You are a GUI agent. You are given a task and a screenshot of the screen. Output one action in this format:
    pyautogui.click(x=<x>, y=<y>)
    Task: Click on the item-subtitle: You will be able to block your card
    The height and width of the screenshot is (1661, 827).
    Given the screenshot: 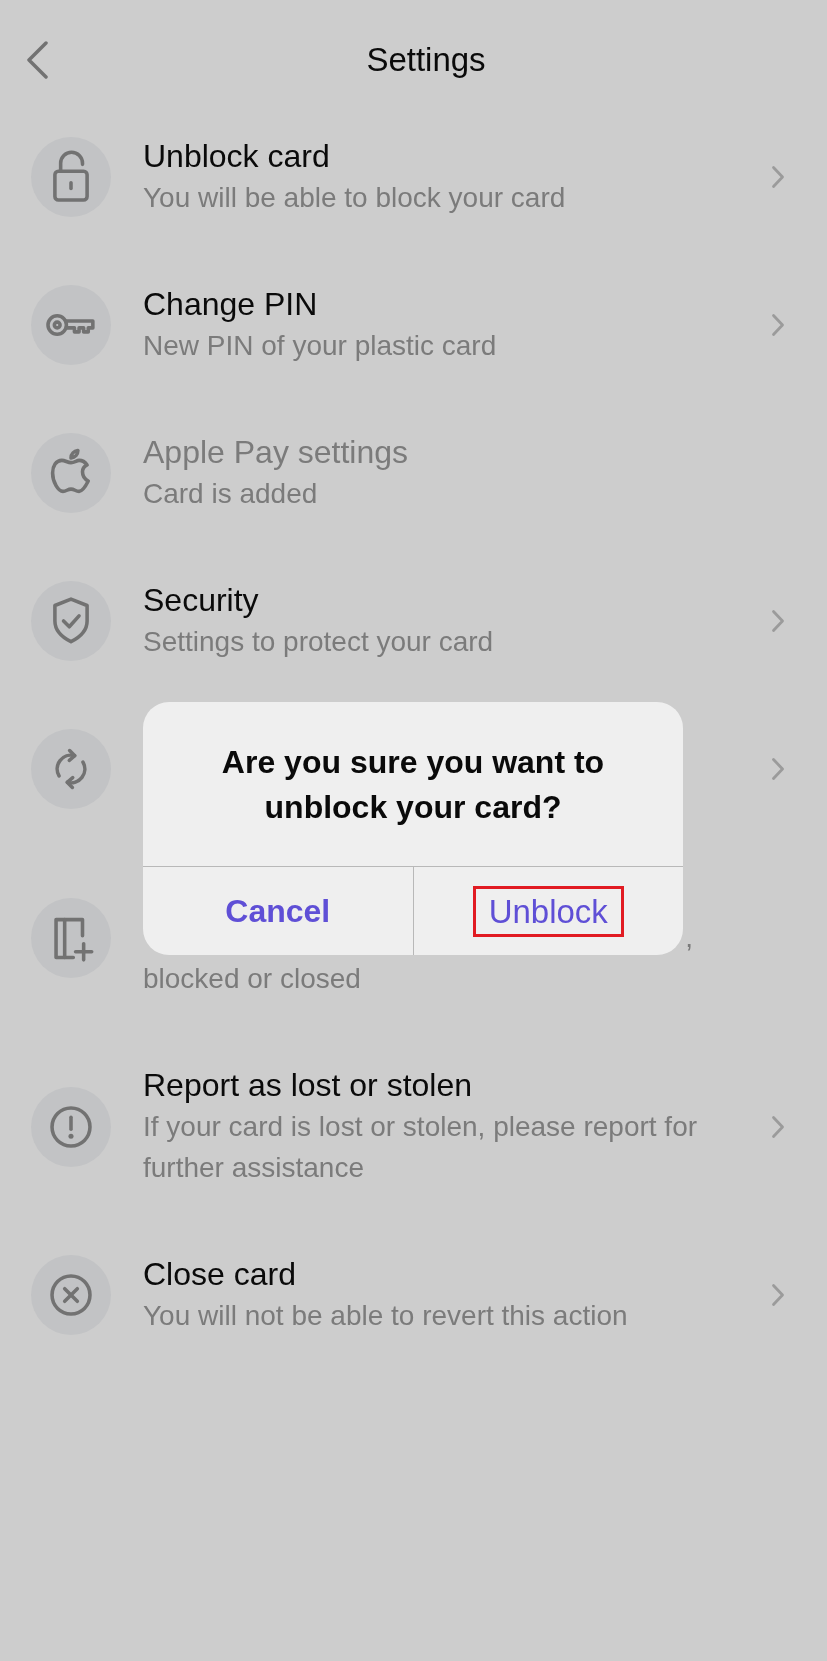 What is the action you would take?
    pyautogui.click(x=355, y=198)
    